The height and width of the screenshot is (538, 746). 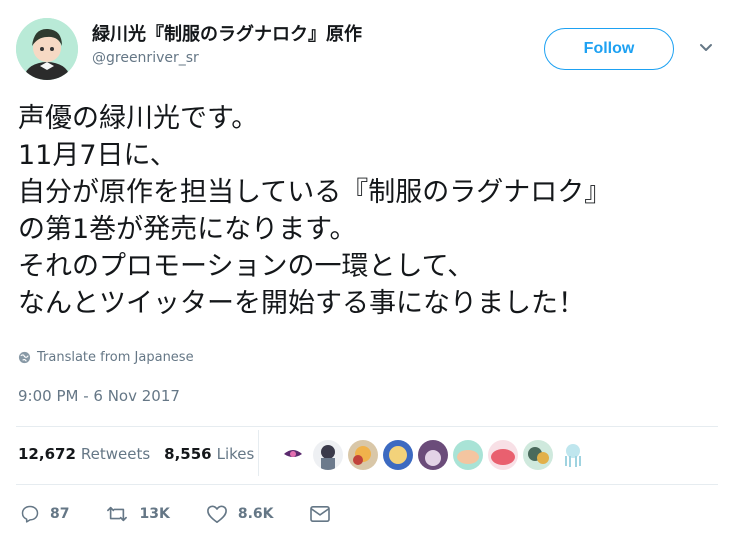 I want to click on retweets-label: Retweets, so click(x=115, y=454).